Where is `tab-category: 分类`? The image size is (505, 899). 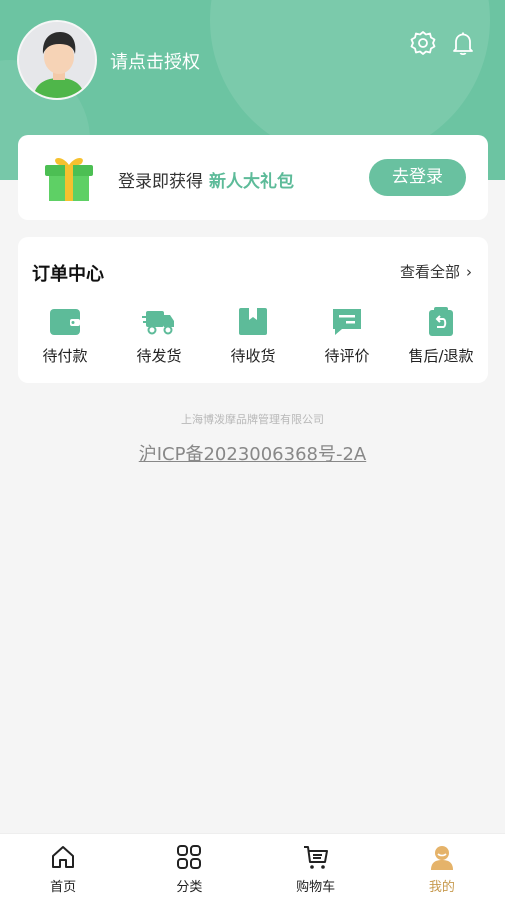
tab-category: 分类 is located at coordinates (189, 866).